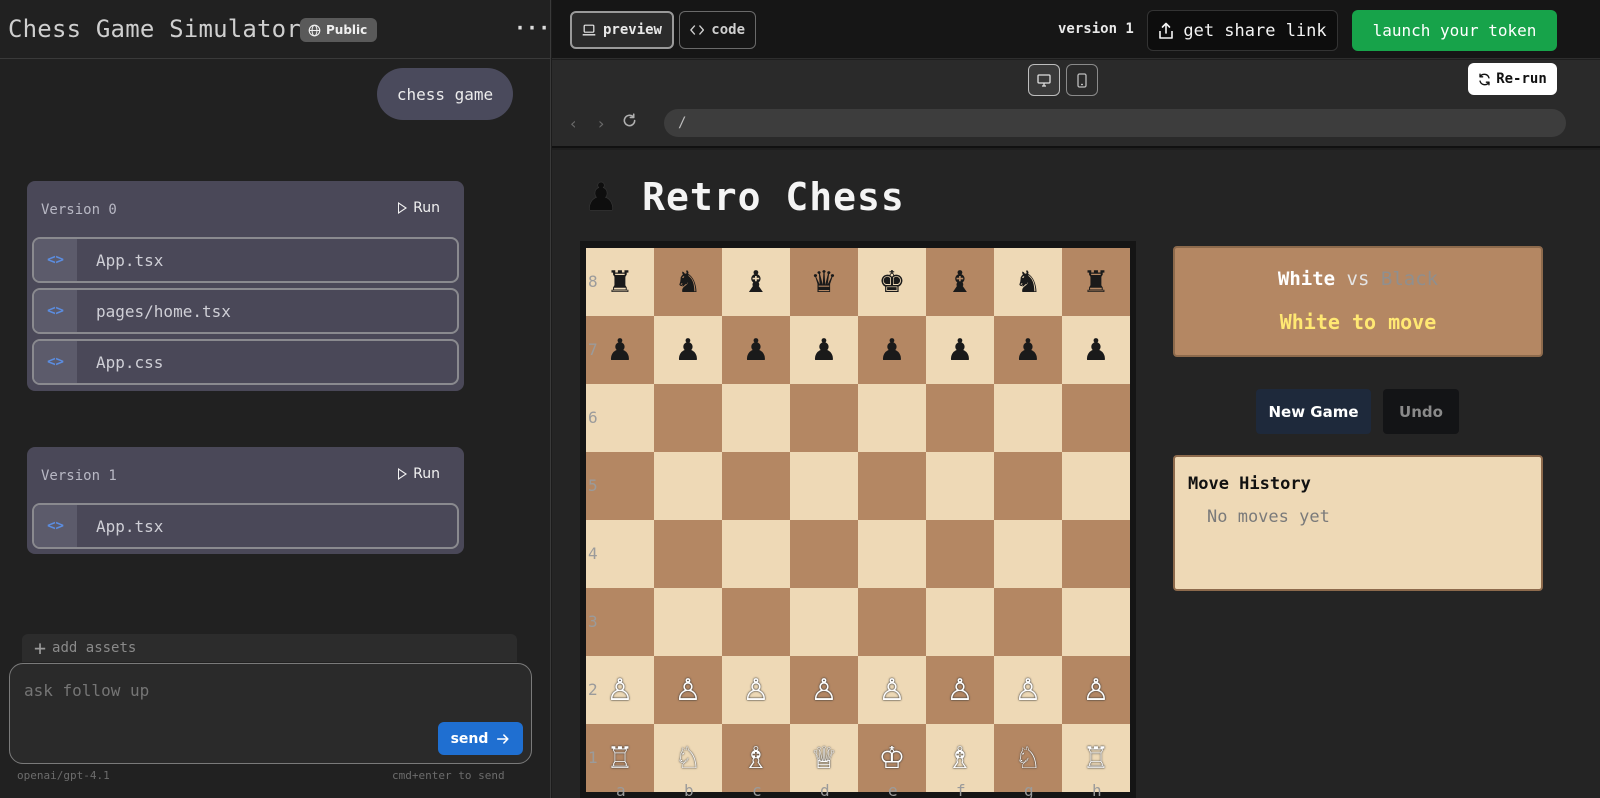  Describe the element at coordinates (629, 122) in the screenshot. I see `reload-icon` at that location.